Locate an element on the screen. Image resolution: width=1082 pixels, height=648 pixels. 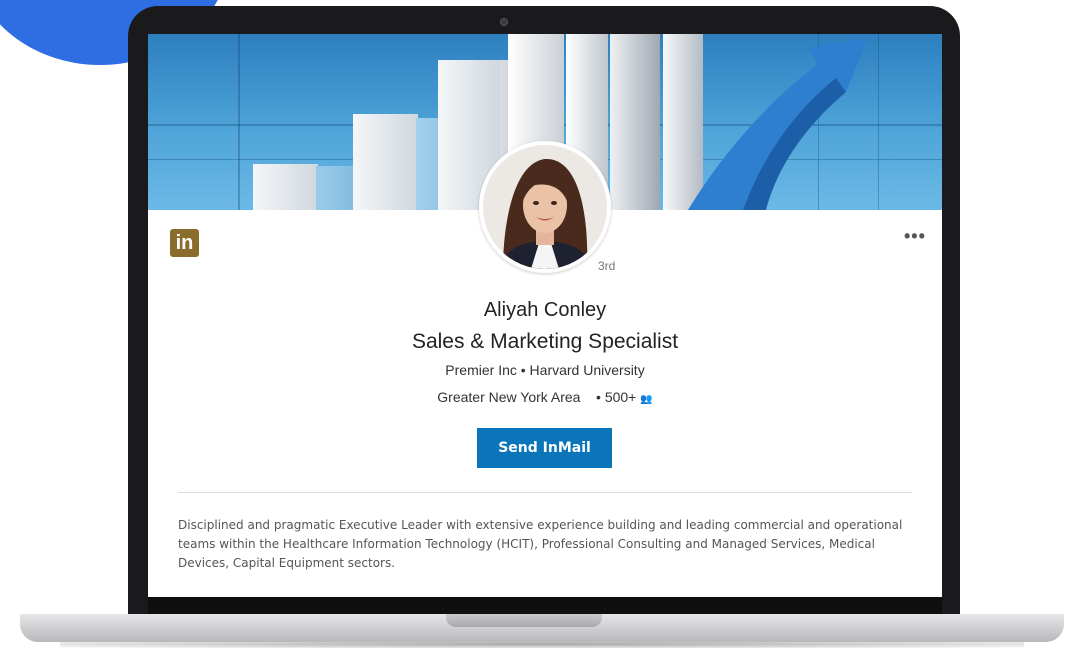
growth-arrow-graphic is located at coordinates (778, 124).